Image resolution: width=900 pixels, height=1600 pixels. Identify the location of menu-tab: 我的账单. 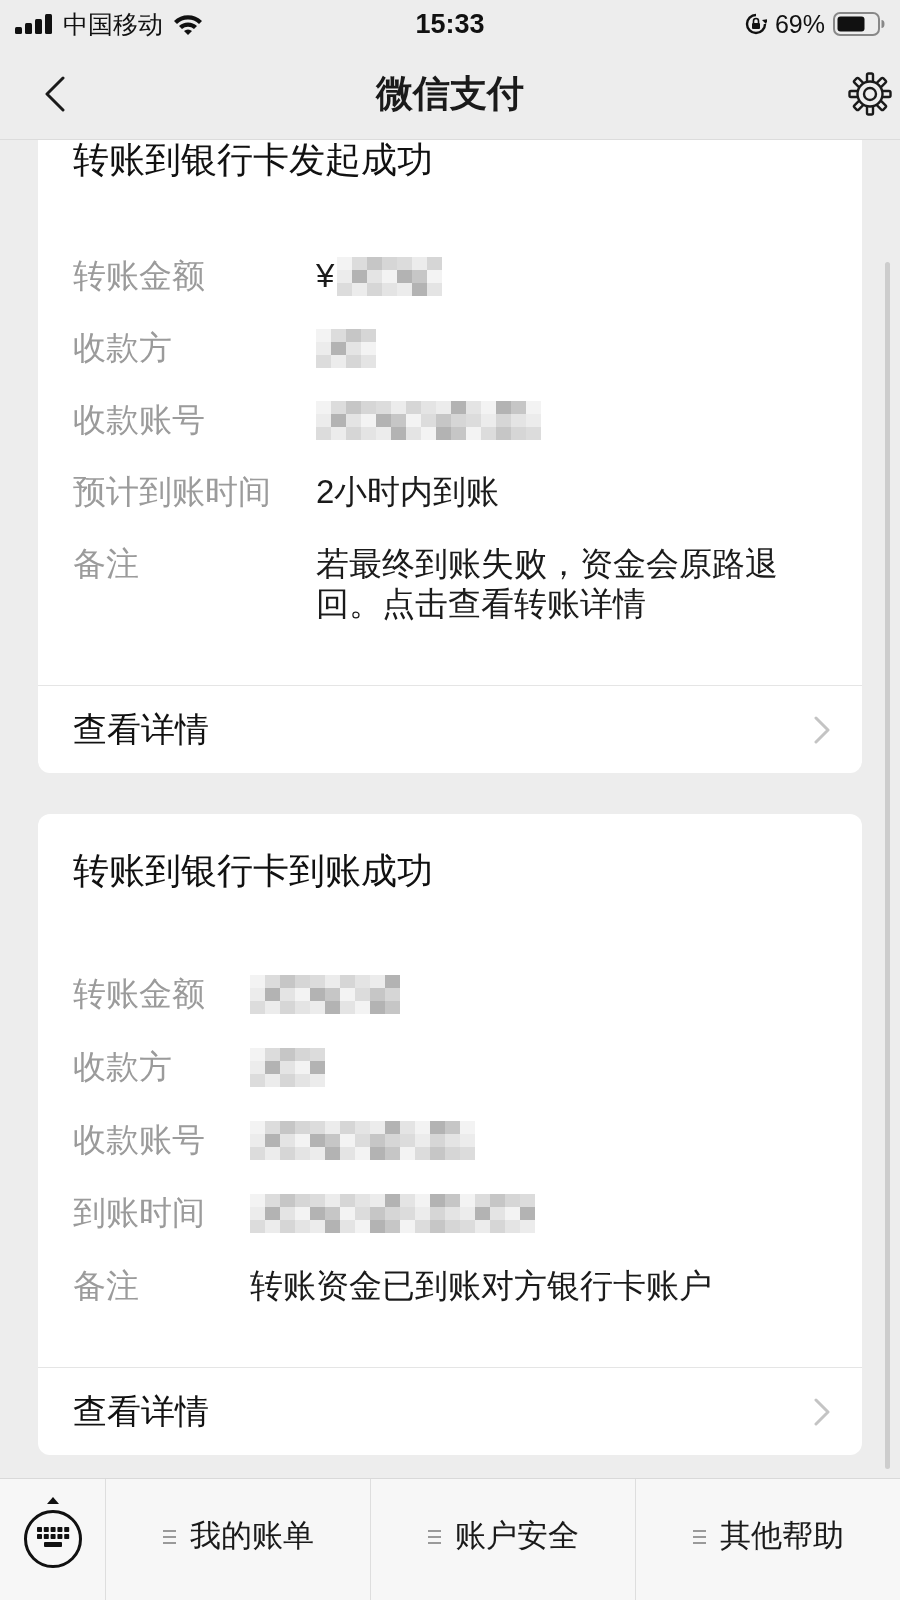
(237, 1539).